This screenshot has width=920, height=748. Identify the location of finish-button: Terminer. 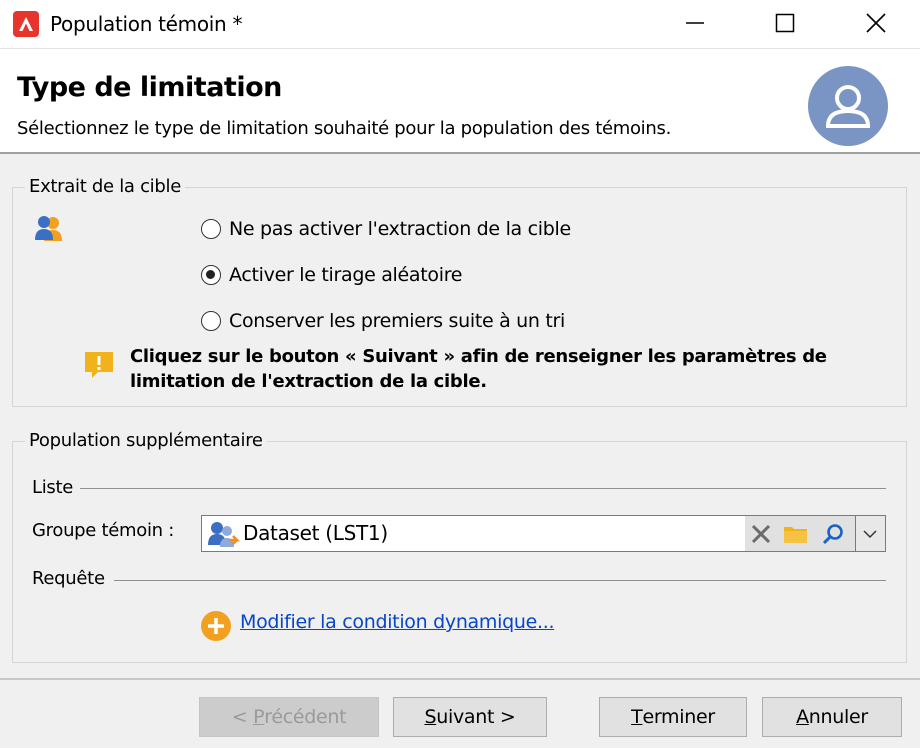
(673, 717).